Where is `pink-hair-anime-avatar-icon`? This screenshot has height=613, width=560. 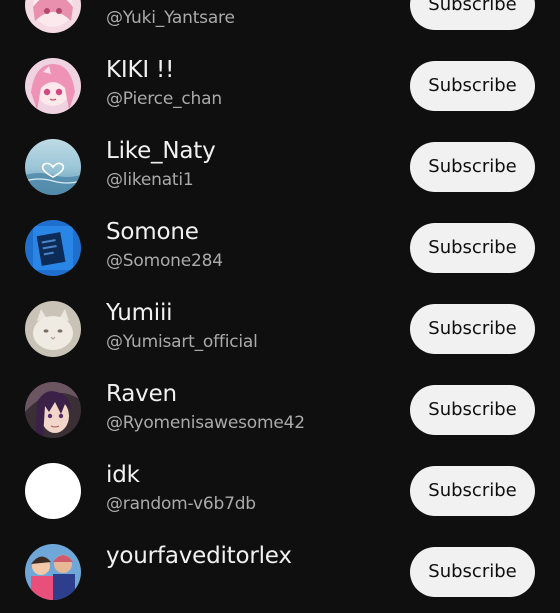
pink-hair-anime-avatar-icon is located at coordinates (53, 86).